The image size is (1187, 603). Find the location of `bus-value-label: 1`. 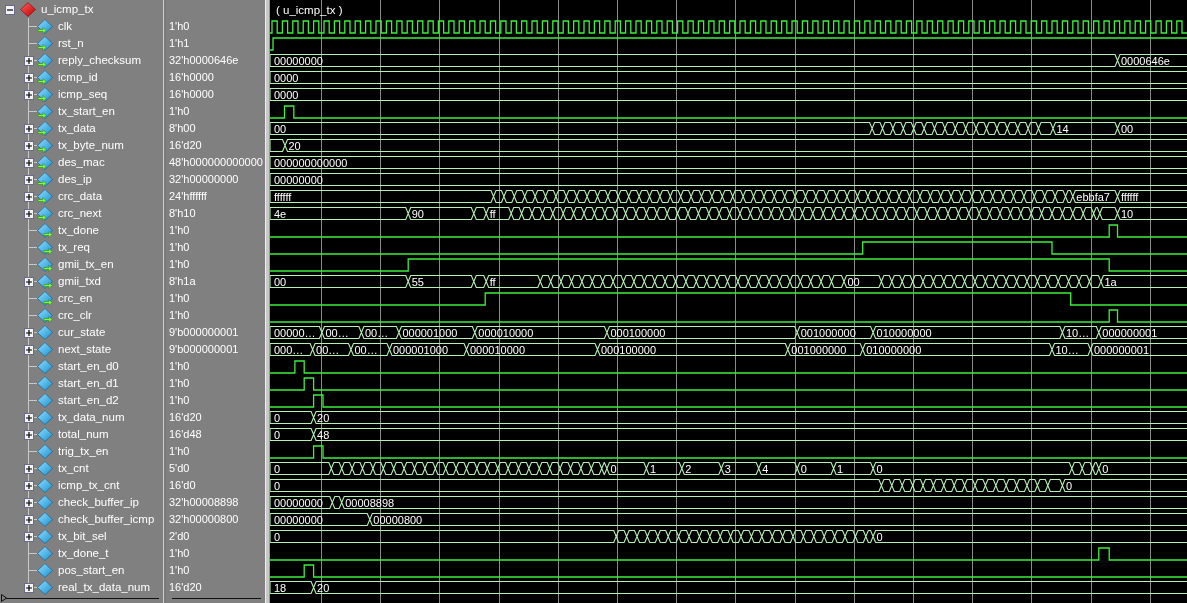

bus-value-label: 1 is located at coordinates (653, 469).